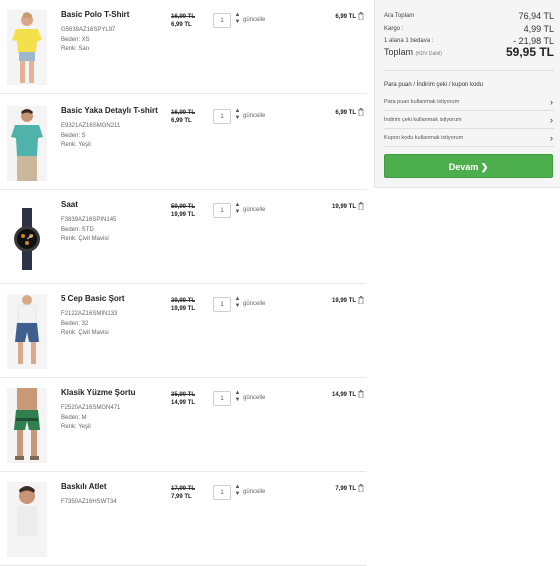 This screenshot has height=566, width=560. I want to click on product-size: Beden: STD, so click(77, 229).